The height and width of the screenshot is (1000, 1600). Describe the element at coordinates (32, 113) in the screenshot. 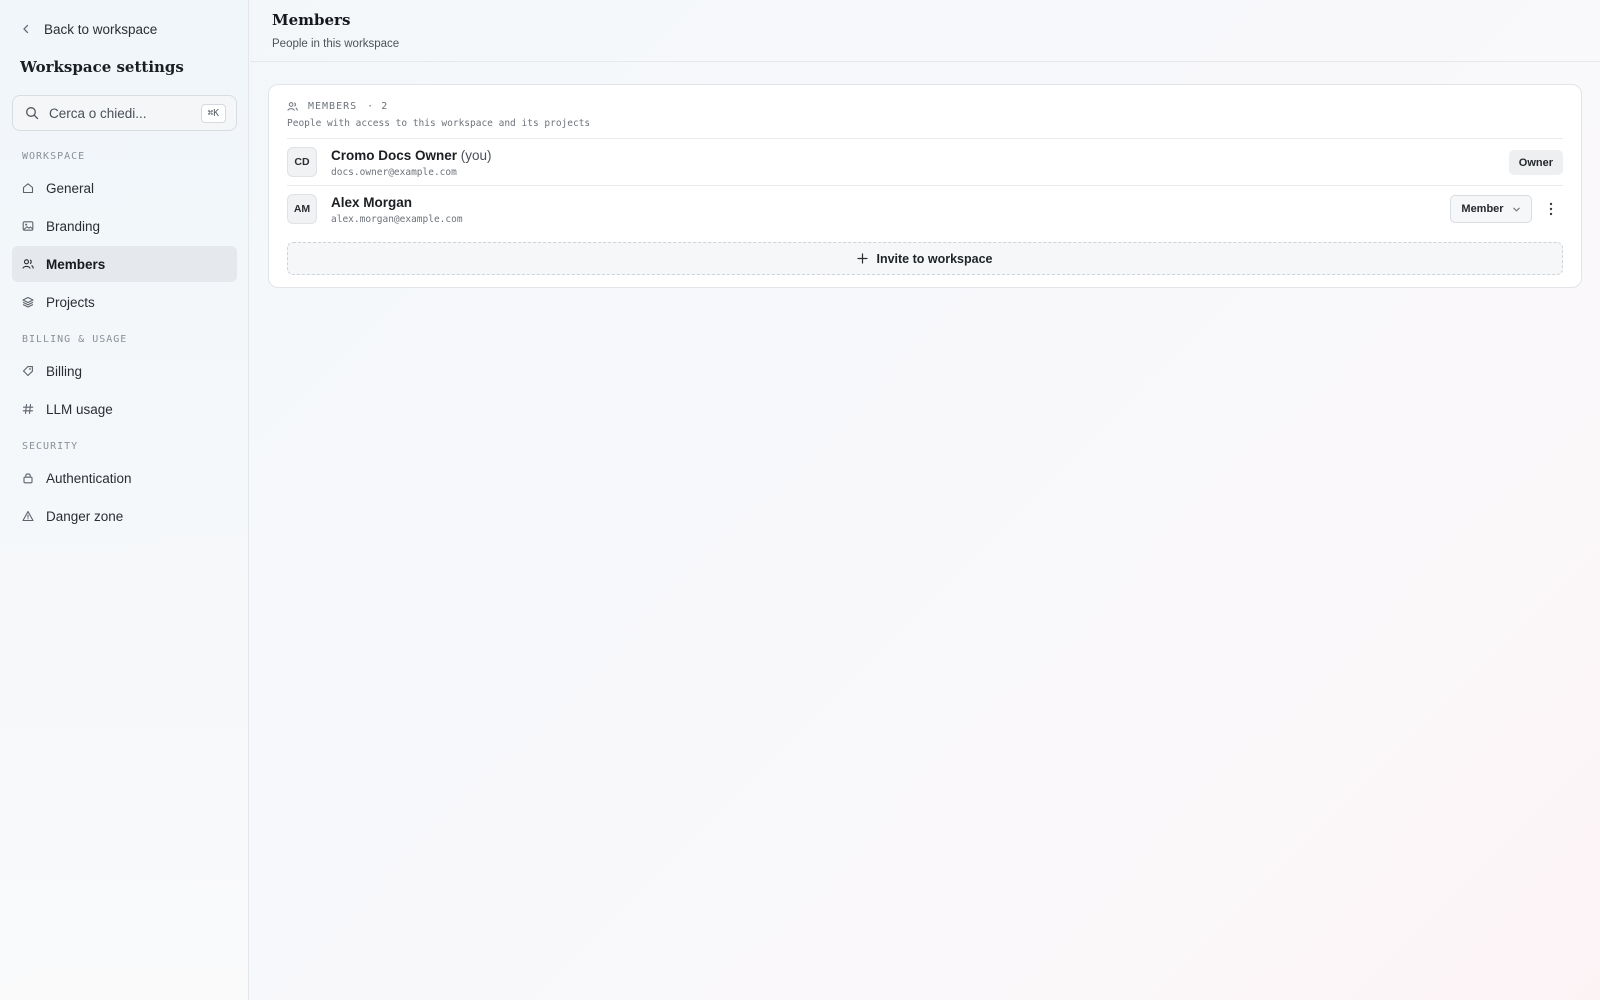

I see `search-icon` at that location.